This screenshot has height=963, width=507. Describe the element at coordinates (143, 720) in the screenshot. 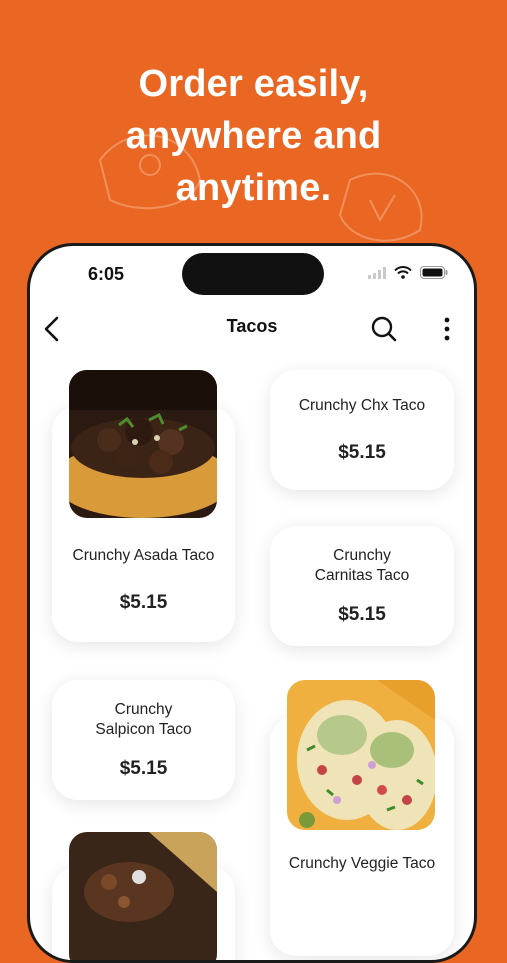

I see `item-name: Crunchy Salpicon Taco` at that location.